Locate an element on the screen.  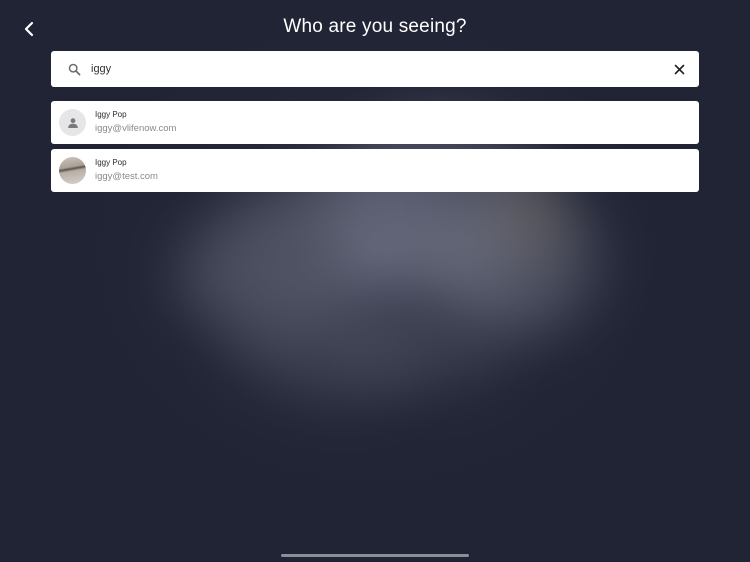
result-email: iggy@vlifenow.com is located at coordinates (136, 128).